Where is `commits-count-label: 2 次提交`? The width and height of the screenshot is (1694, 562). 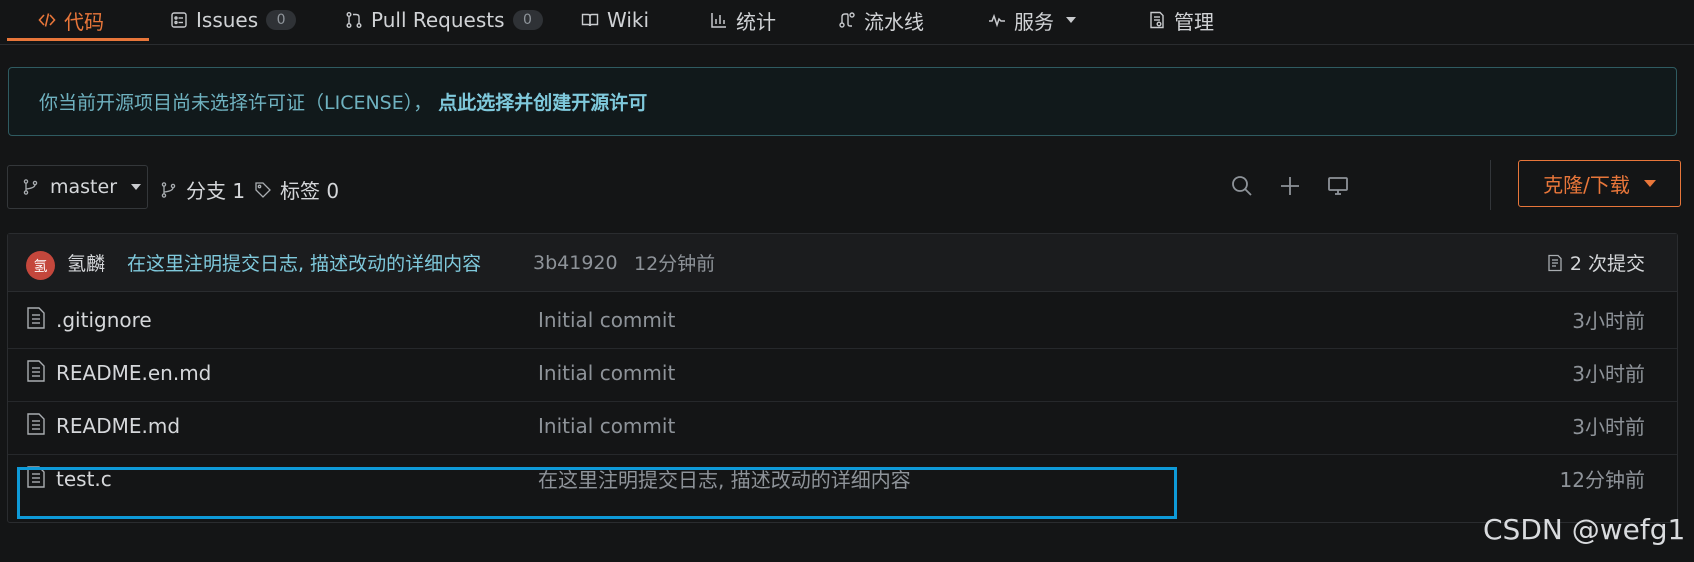
commits-count-label: 2 次提交 is located at coordinates (1607, 264).